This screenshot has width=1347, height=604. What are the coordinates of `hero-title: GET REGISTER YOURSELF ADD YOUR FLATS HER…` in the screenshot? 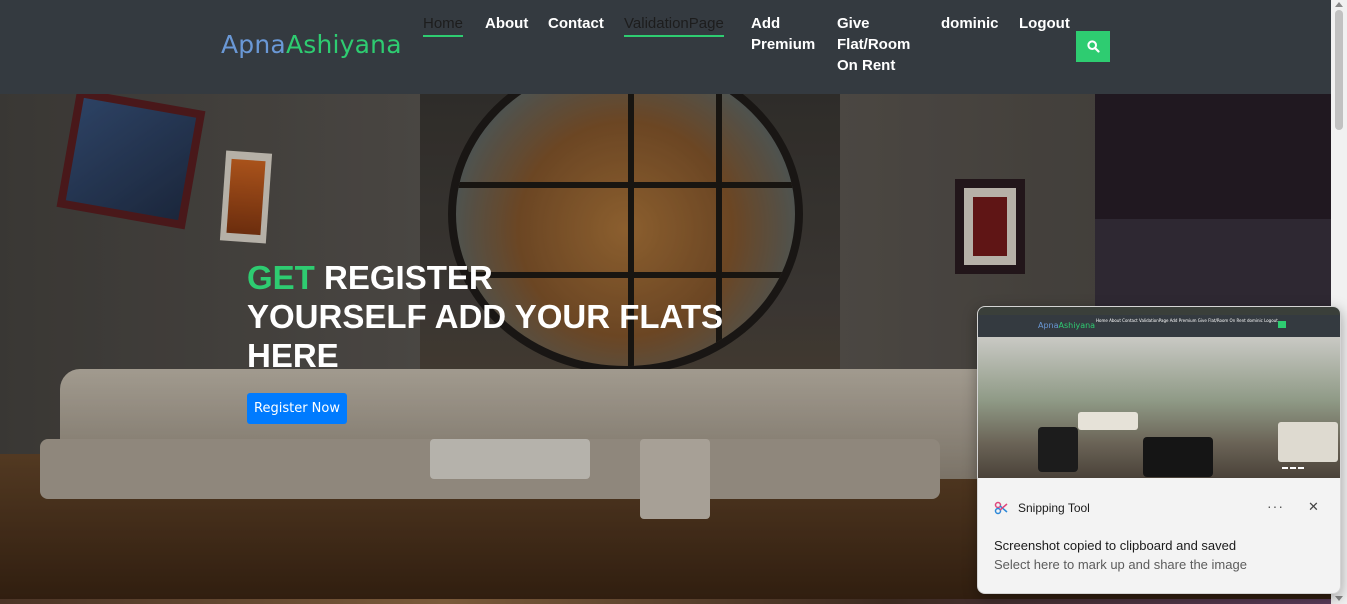 It's located at (497, 316).